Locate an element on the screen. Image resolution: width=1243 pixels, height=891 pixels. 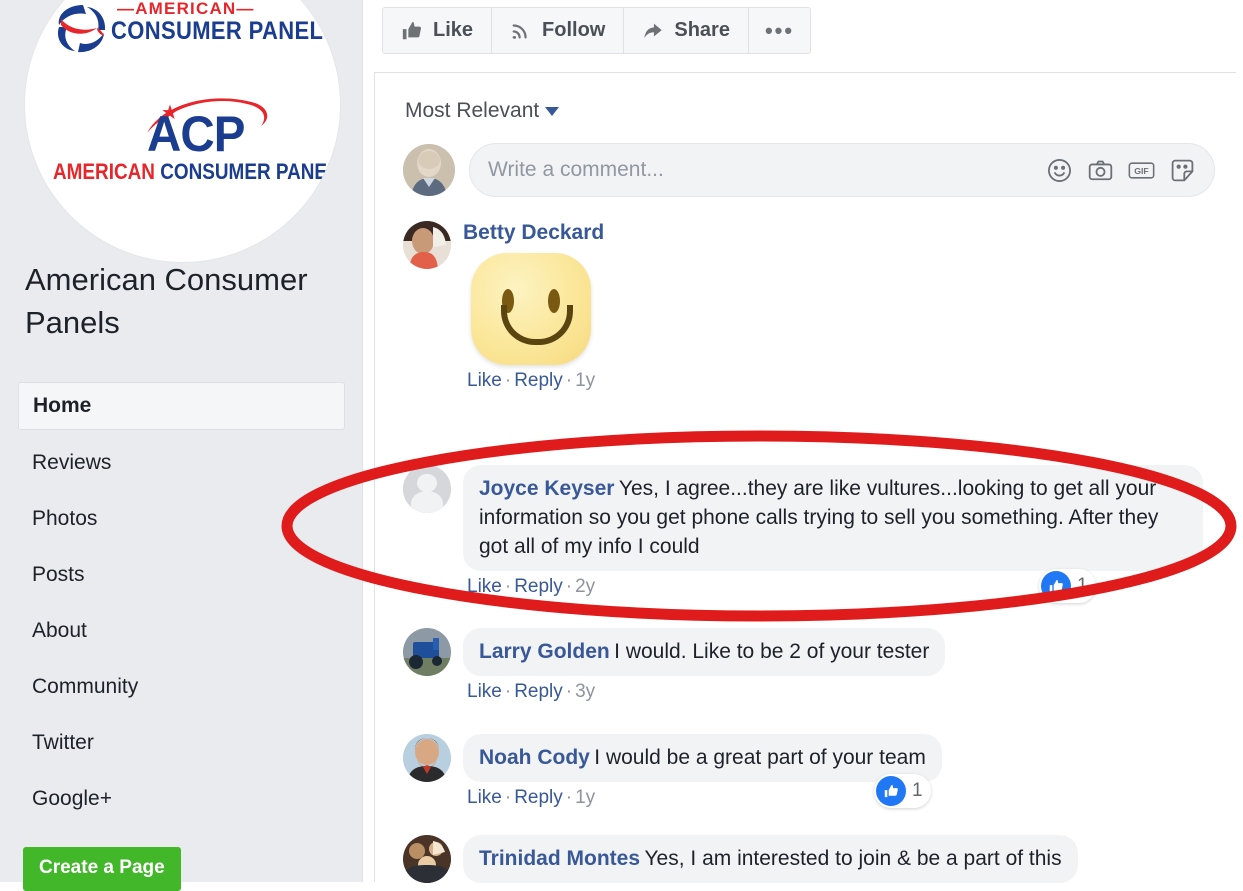
comment-meta: Like · Reply · 3y is located at coordinates (704, 692).